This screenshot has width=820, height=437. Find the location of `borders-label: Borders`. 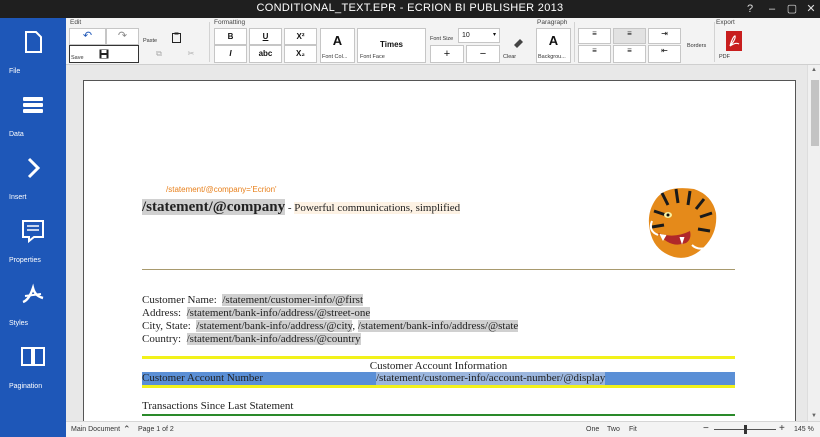

borders-label: Borders is located at coordinates (697, 46).